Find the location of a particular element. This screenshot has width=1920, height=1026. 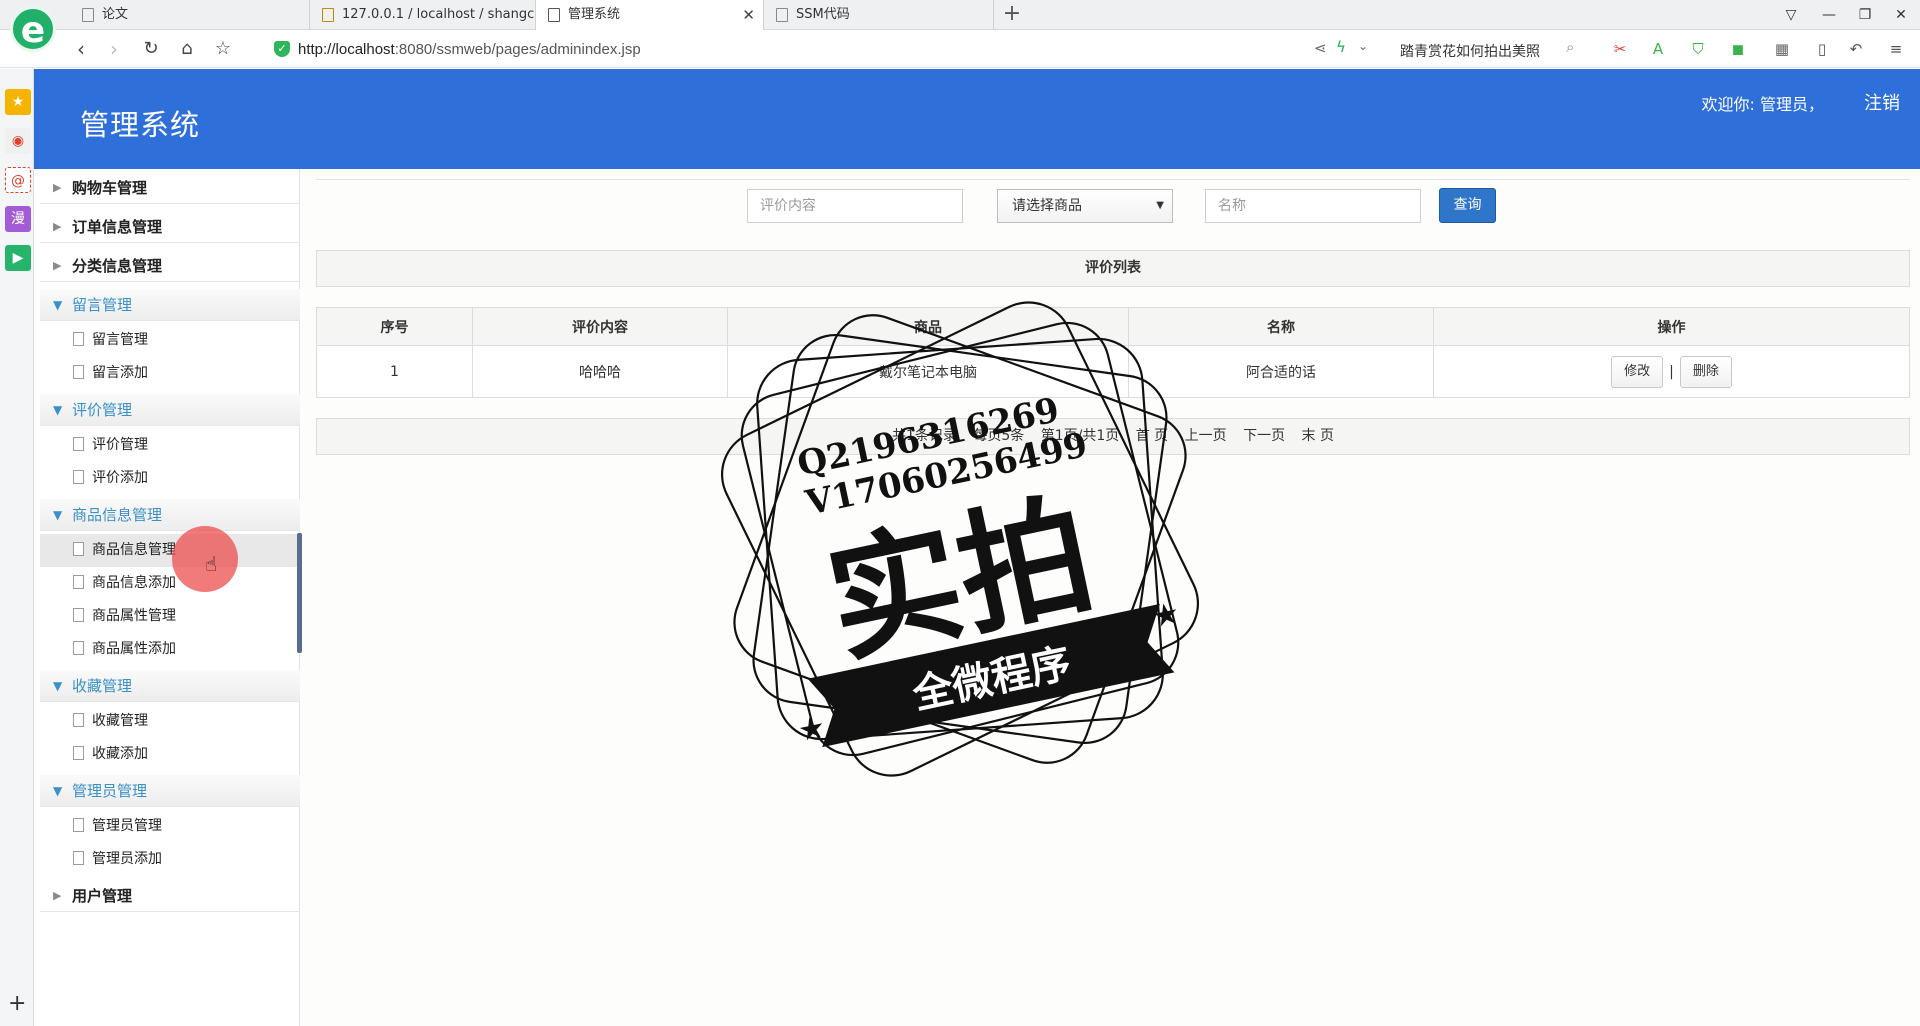

goods-select: 请选择商品 ▼ is located at coordinates (1085, 206).